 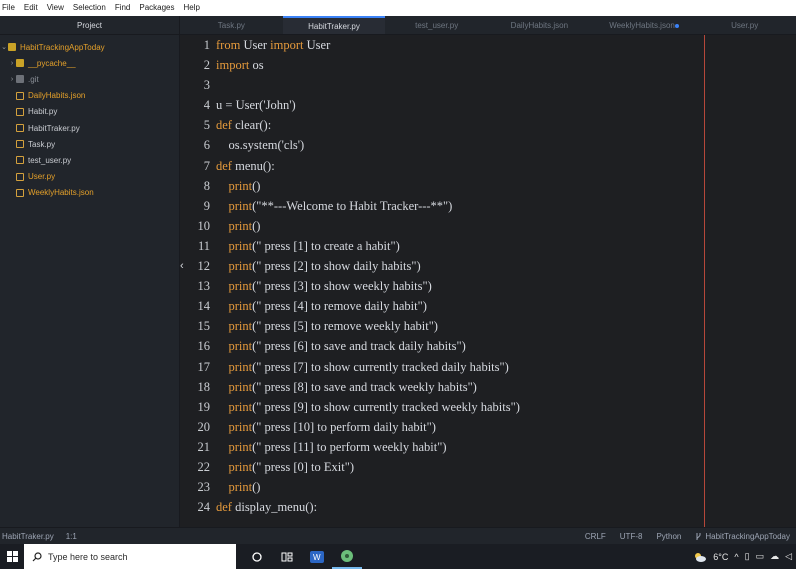 What do you see at coordinates (368, 85) in the screenshot?
I see `code-line` at bounding box center [368, 85].